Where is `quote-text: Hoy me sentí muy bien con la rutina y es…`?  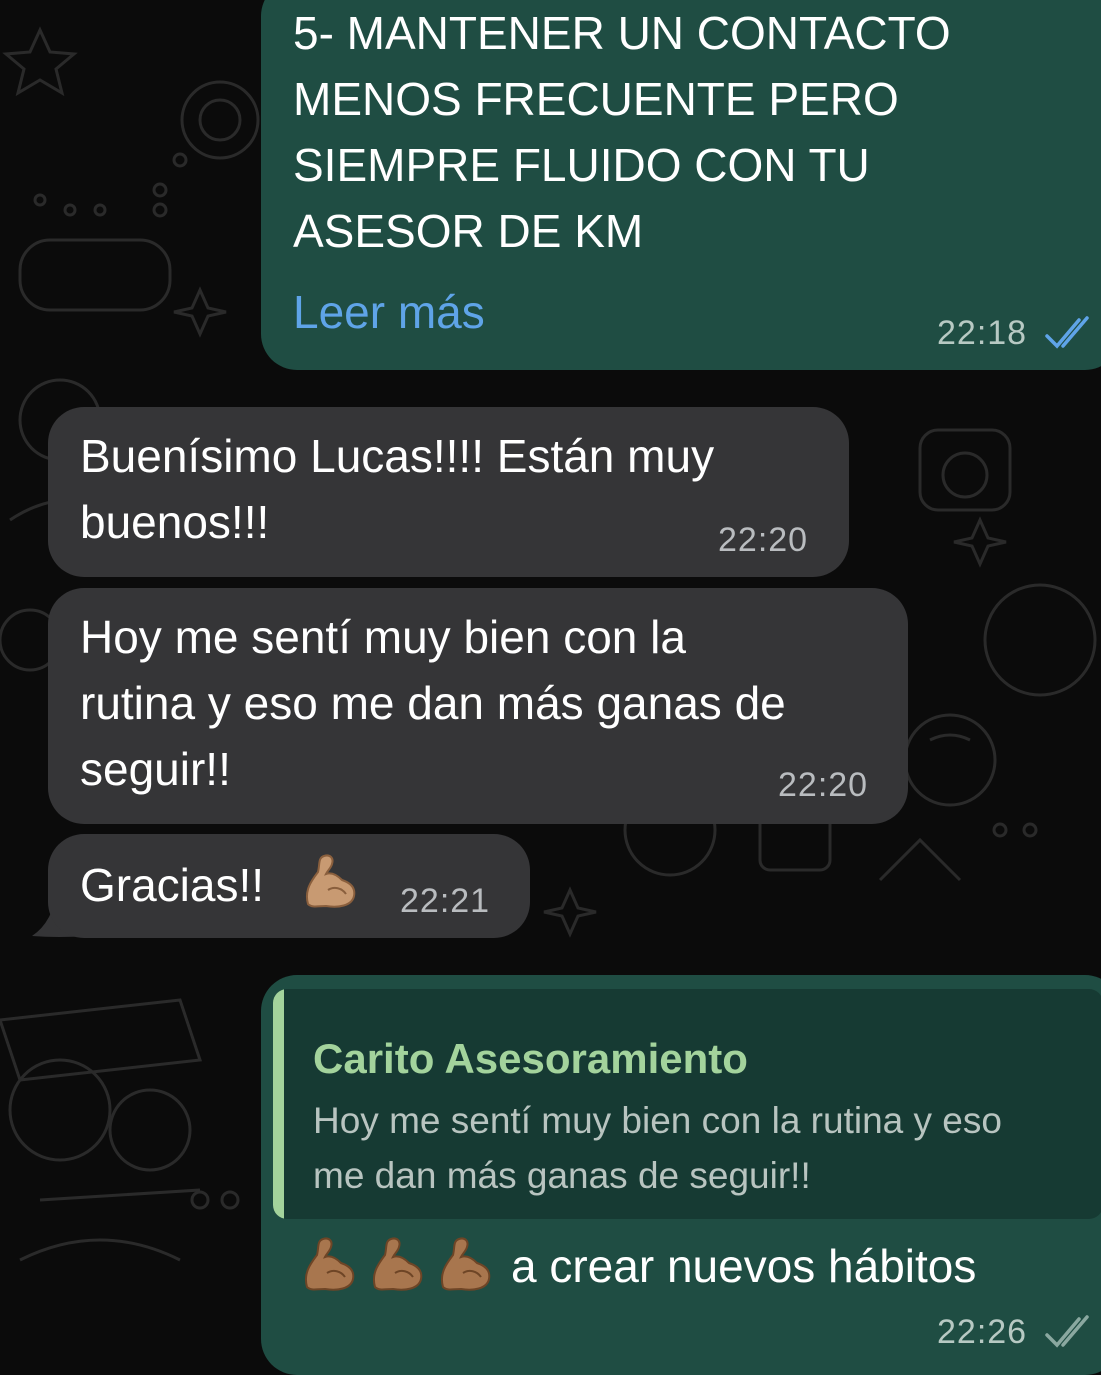
quote-text: Hoy me sentí muy bien con la rutina y es… is located at coordinates (657, 1148).